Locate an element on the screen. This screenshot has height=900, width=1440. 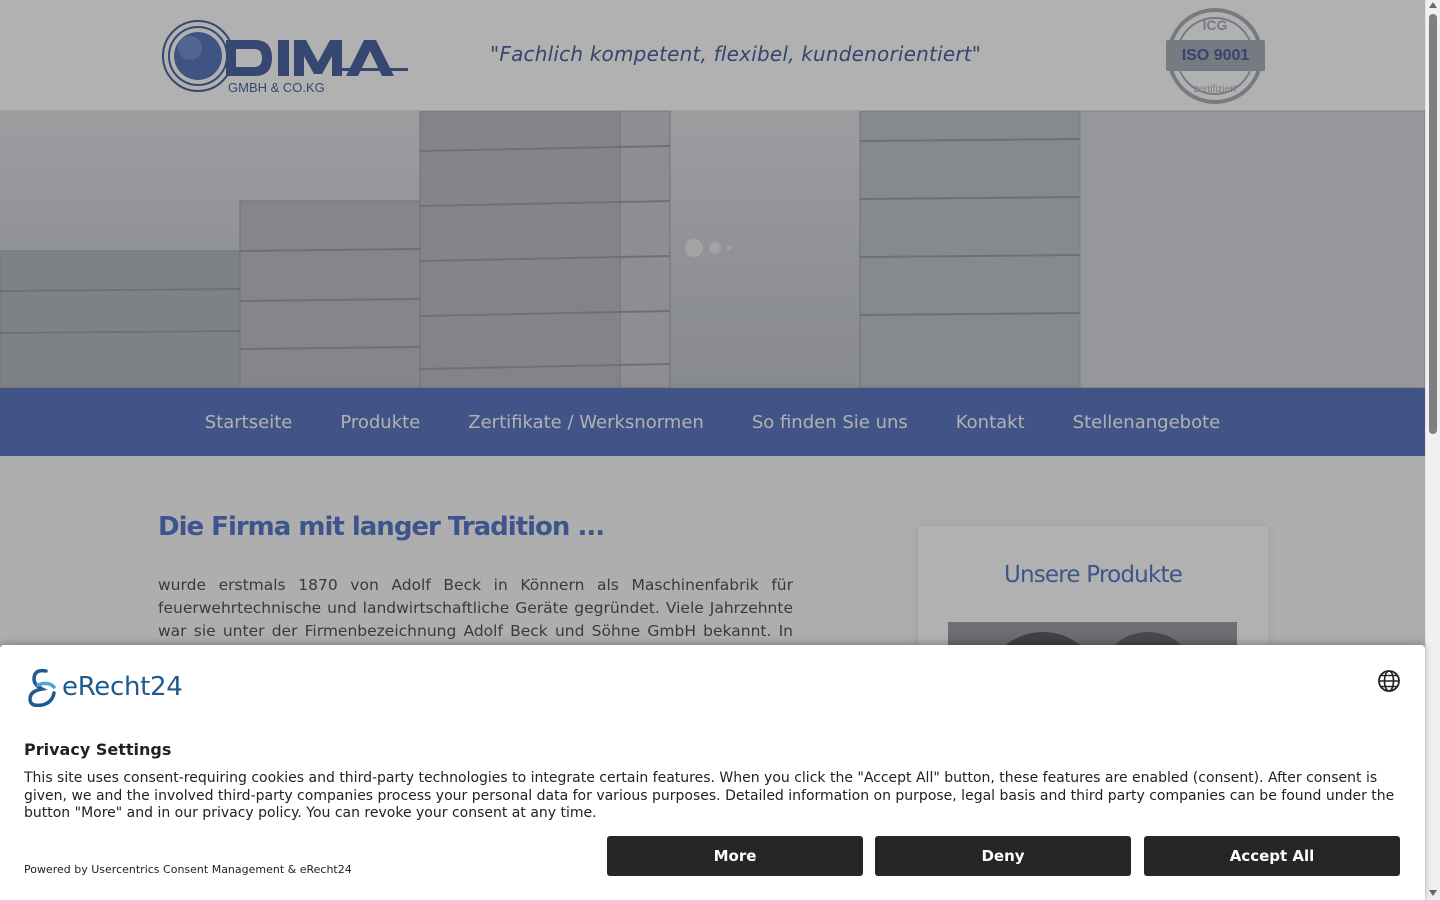
deny-button: Deny is located at coordinates (1003, 856).